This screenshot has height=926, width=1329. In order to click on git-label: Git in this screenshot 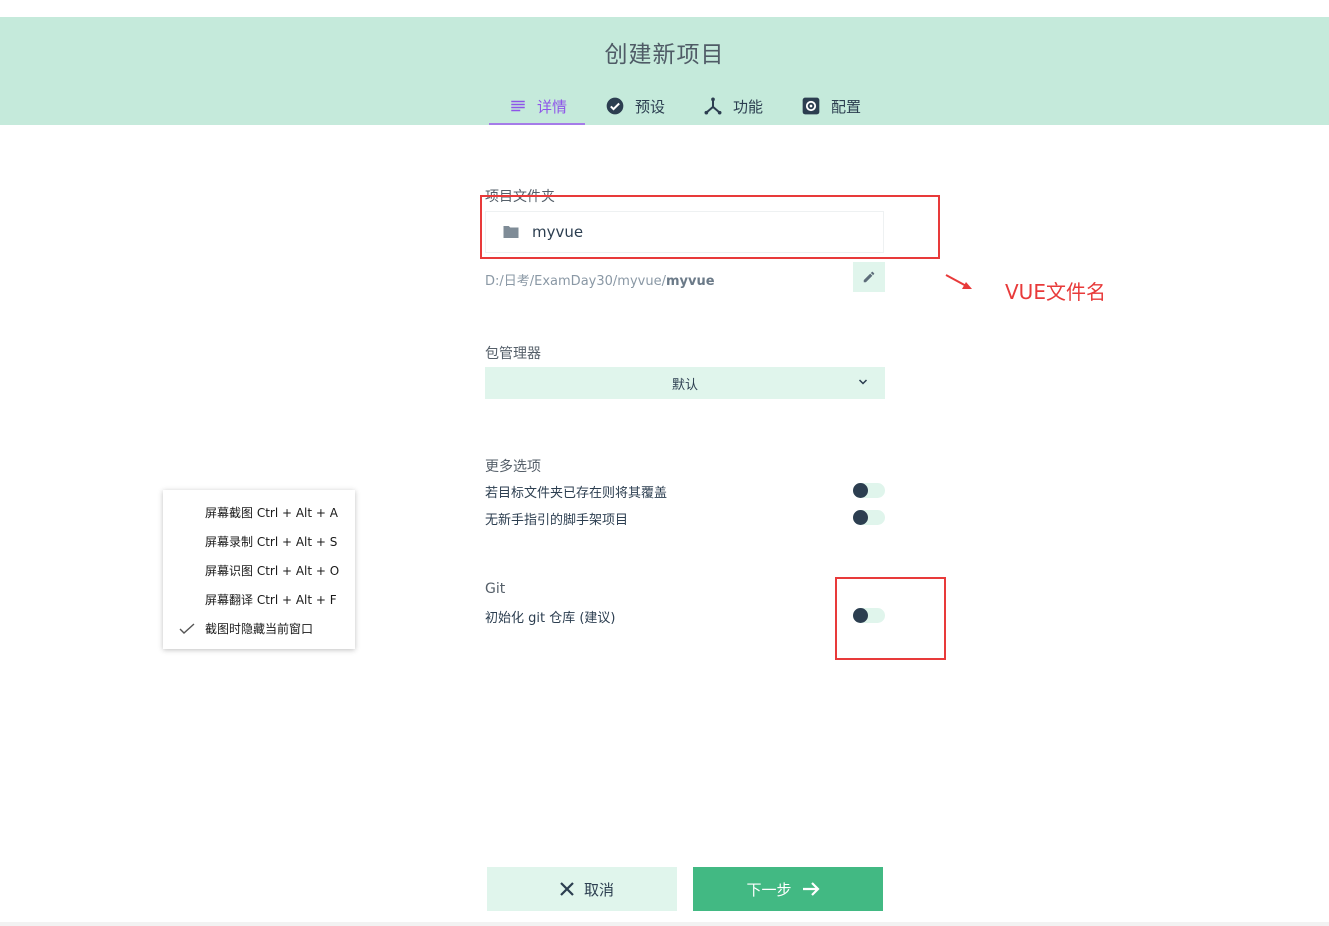, I will do `click(495, 589)`.